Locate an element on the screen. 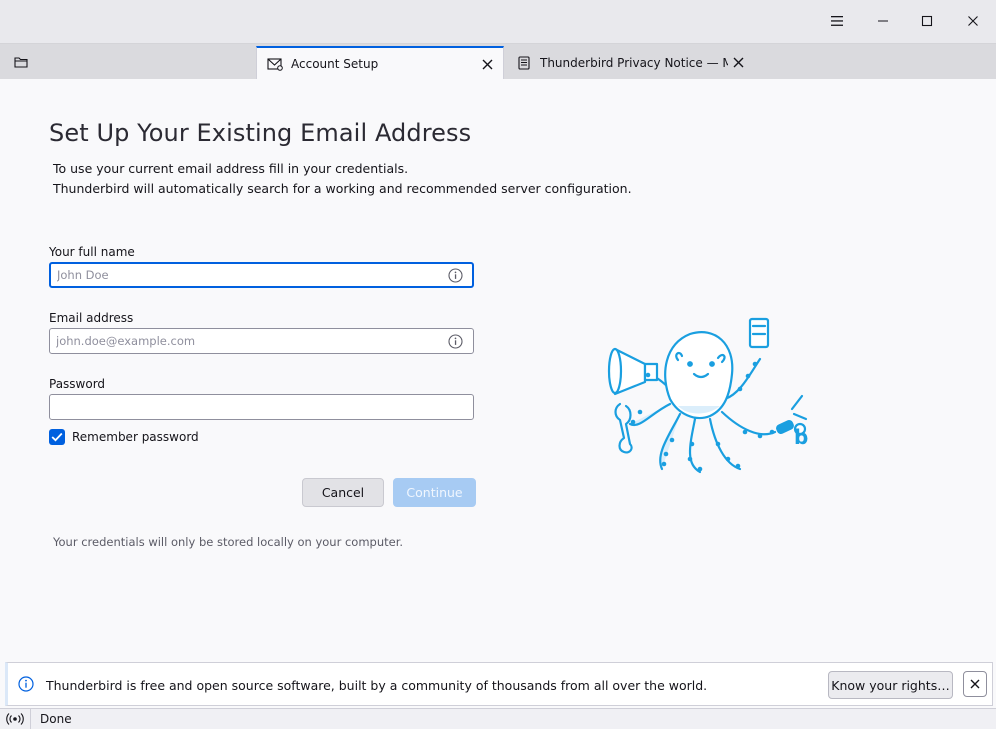 This screenshot has height=729, width=996. tab-label: Thunderbird Privacy Notice — Mozi is located at coordinates (634, 62).